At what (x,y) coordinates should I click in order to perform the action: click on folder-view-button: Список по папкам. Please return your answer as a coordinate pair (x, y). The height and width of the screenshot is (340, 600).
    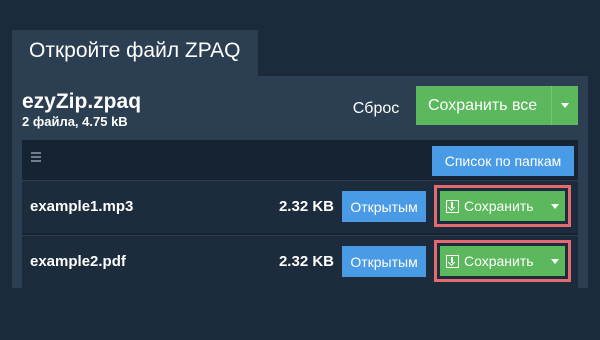
    Looking at the image, I should click on (503, 161).